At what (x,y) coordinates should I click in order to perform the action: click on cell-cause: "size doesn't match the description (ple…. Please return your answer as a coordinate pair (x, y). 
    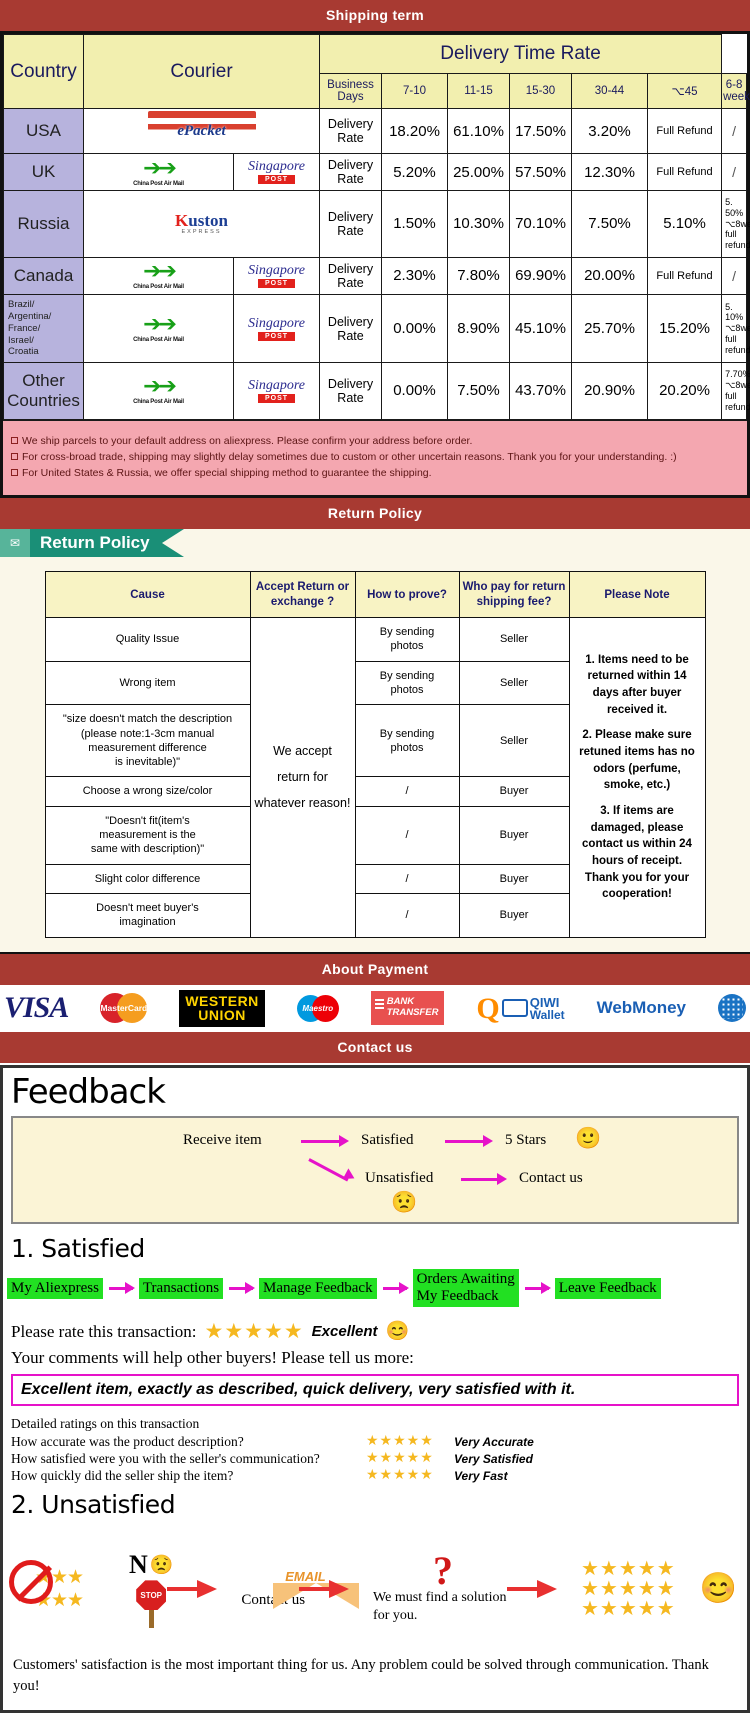
    Looking at the image, I should click on (147, 741).